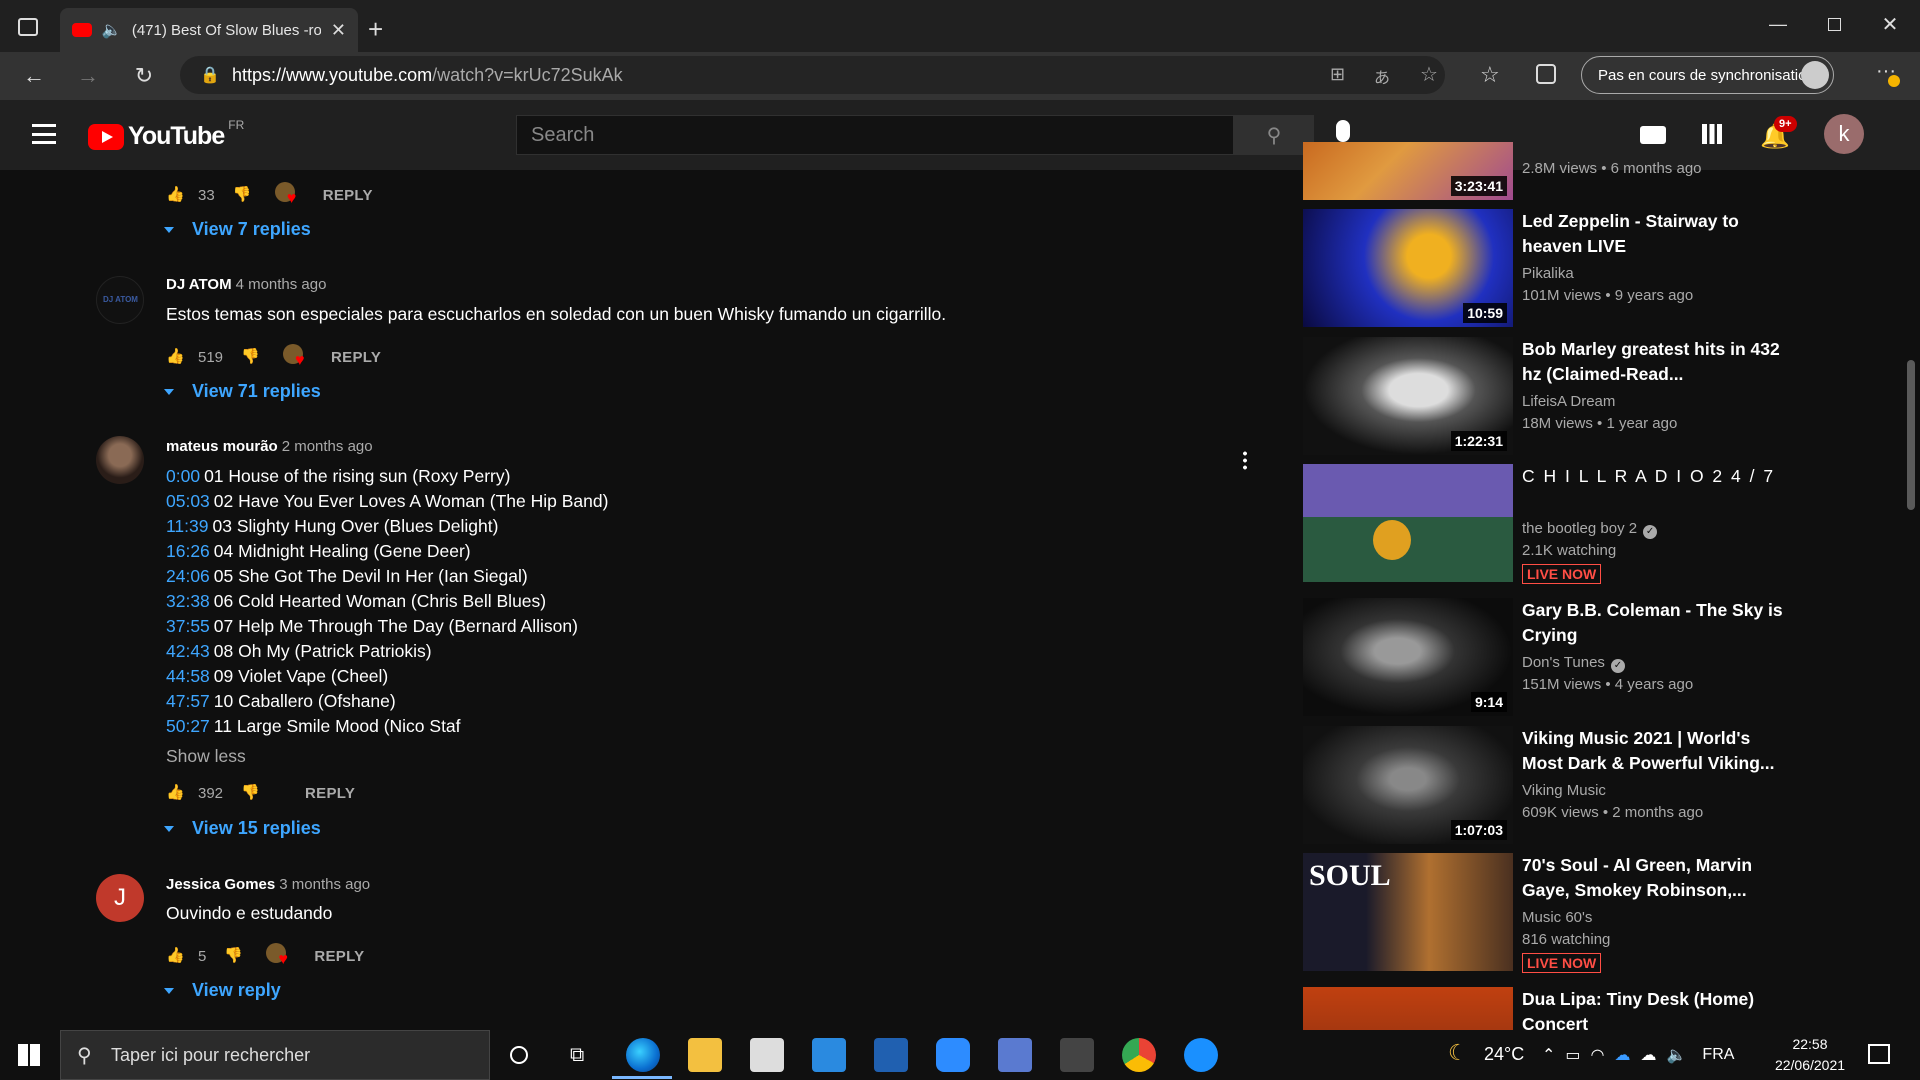 Image resolution: width=1920 pixels, height=1080 pixels. What do you see at coordinates (188, 551) in the screenshot?
I see `timestamp-link: 16:26` at bounding box center [188, 551].